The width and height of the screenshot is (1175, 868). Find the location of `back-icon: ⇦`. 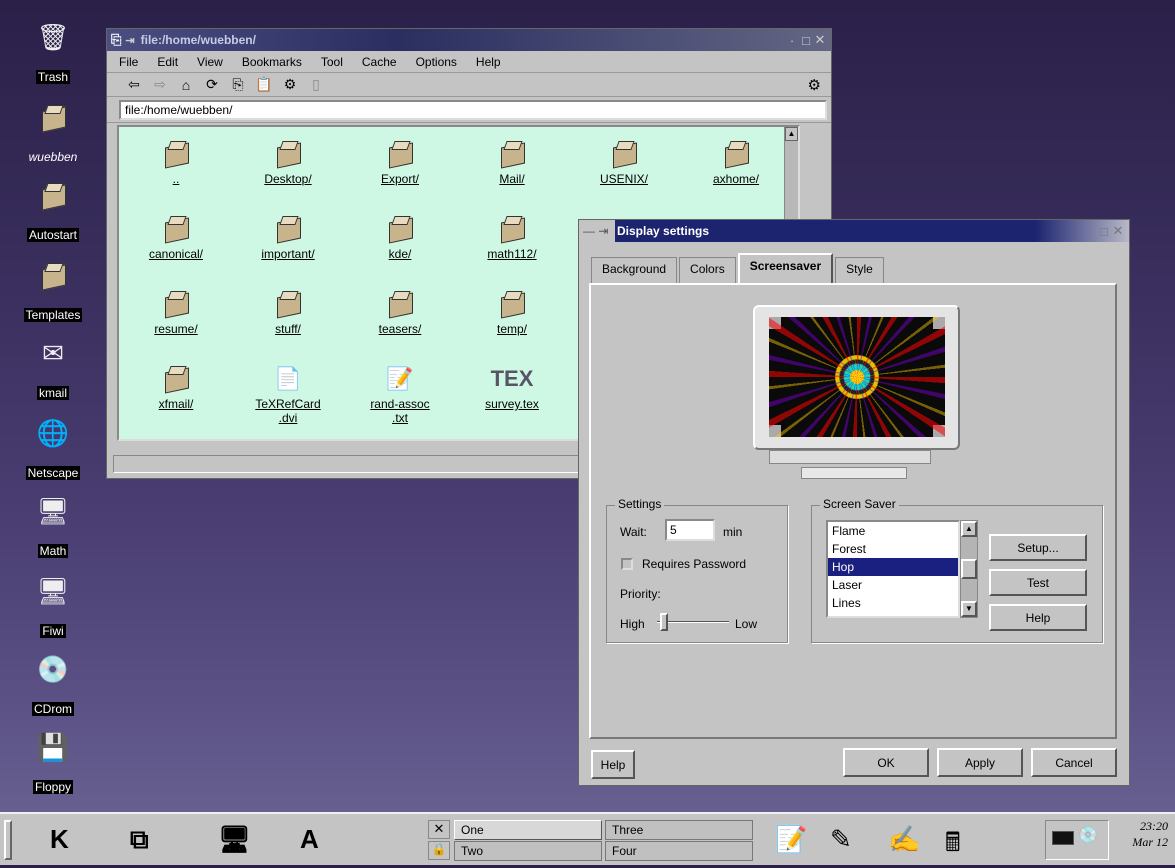

back-icon: ⇦ is located at coordinates (134, 84).